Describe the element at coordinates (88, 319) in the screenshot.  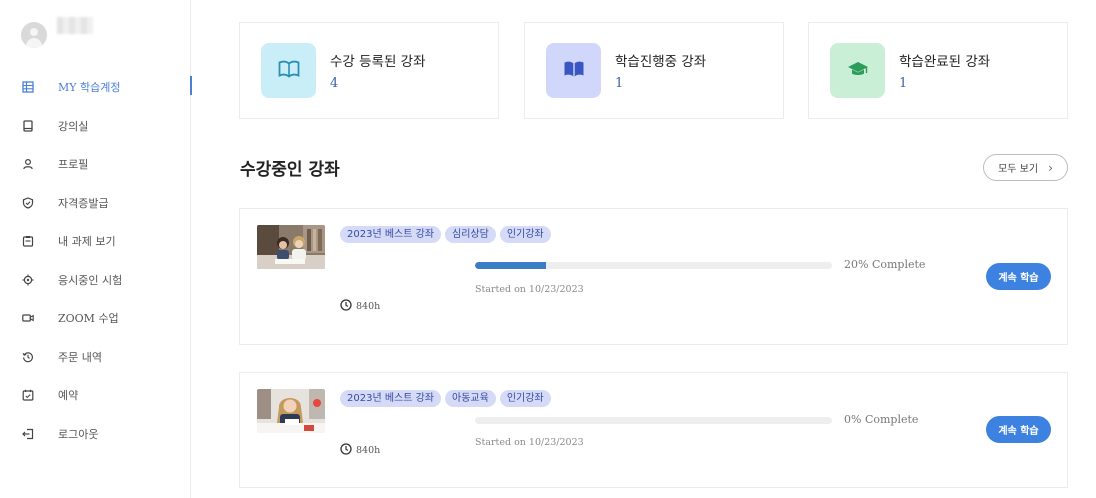
I see `sidebar-item-label: ZOOM 수업` at that location.